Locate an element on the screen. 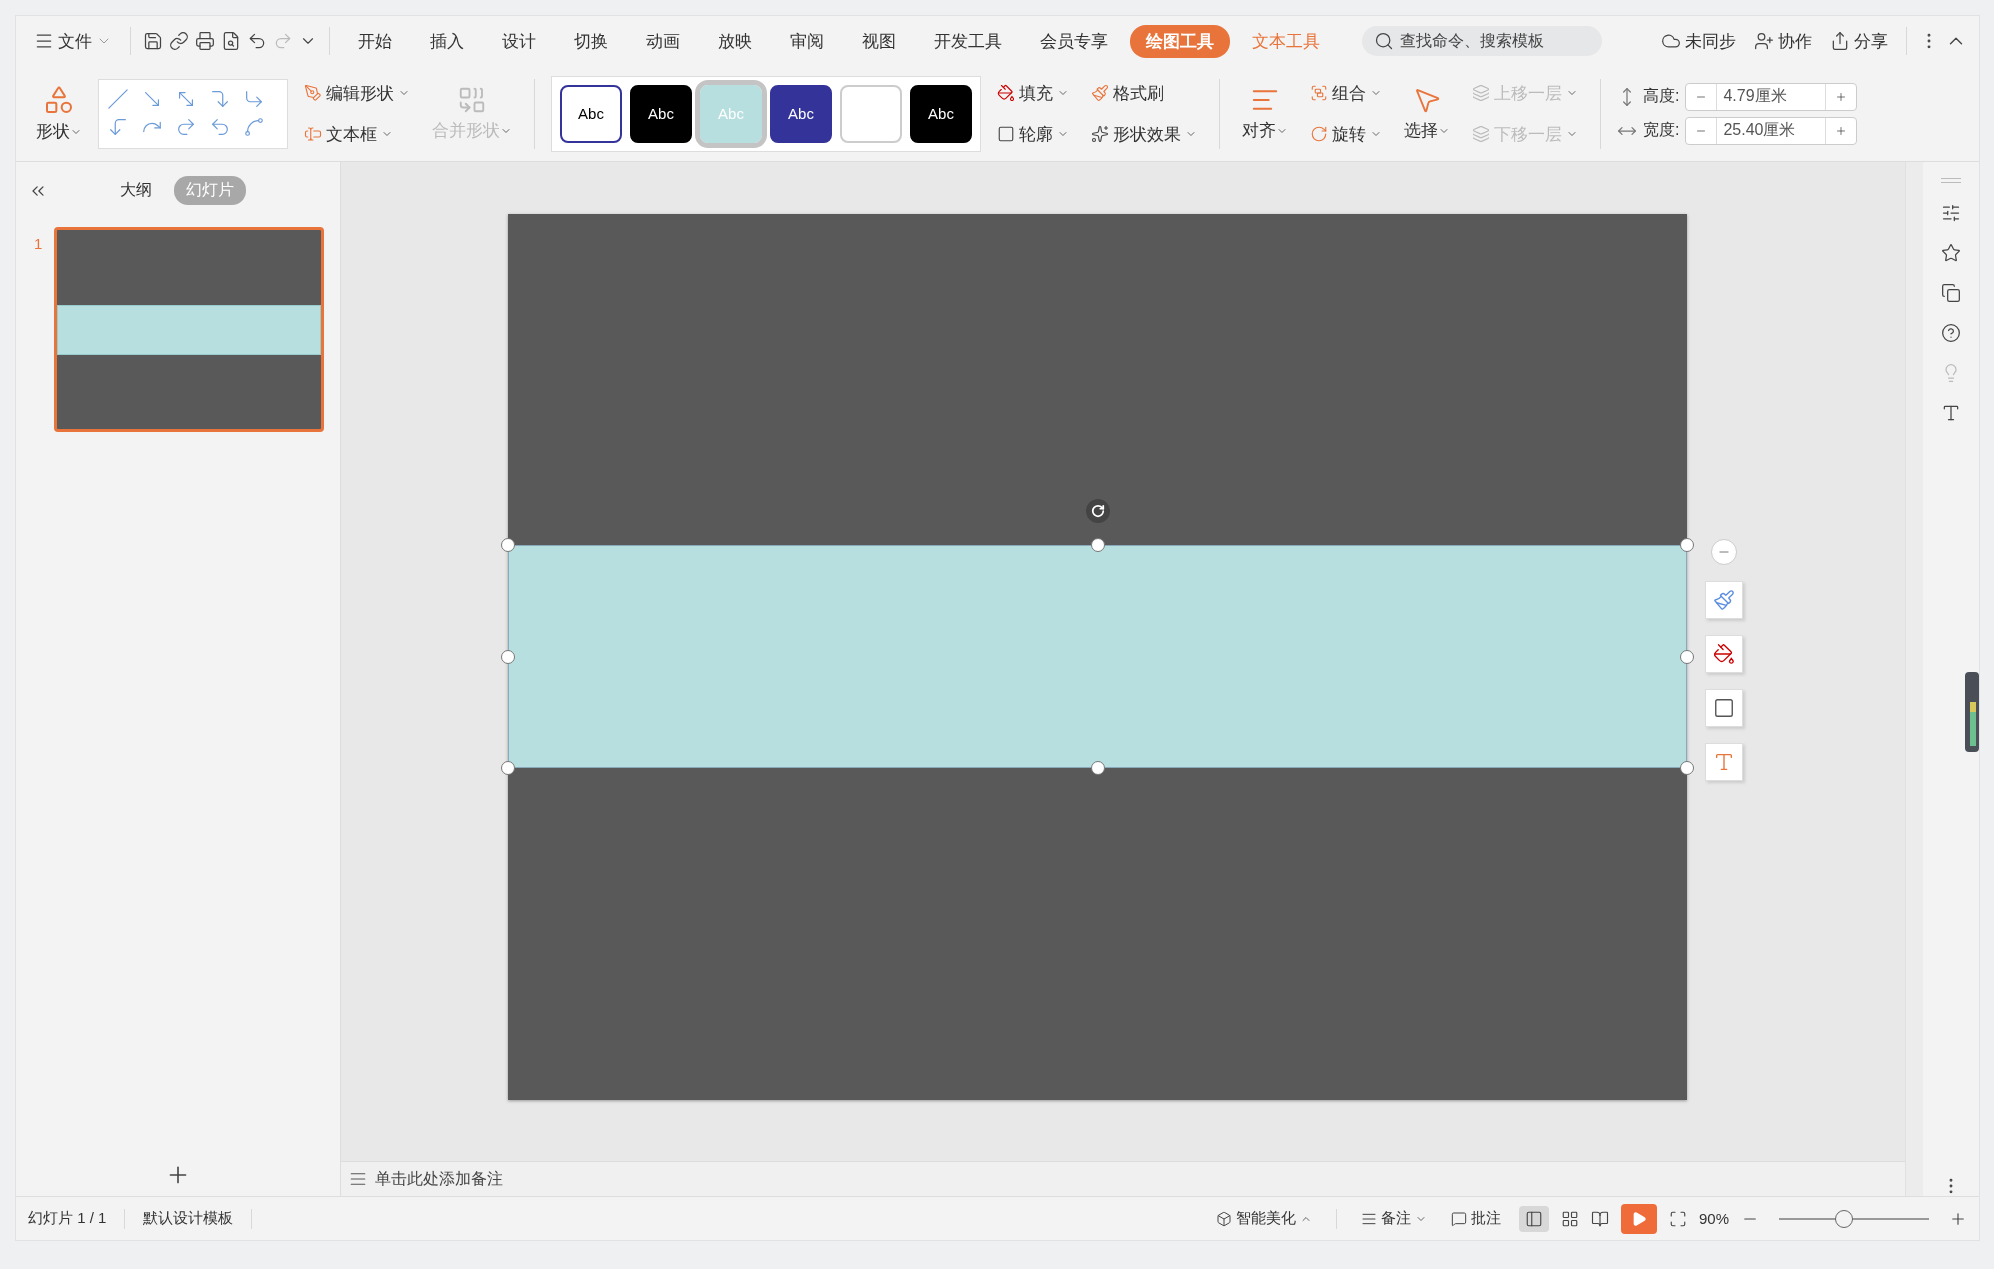  save-icon is located at coordinates (153, 41).